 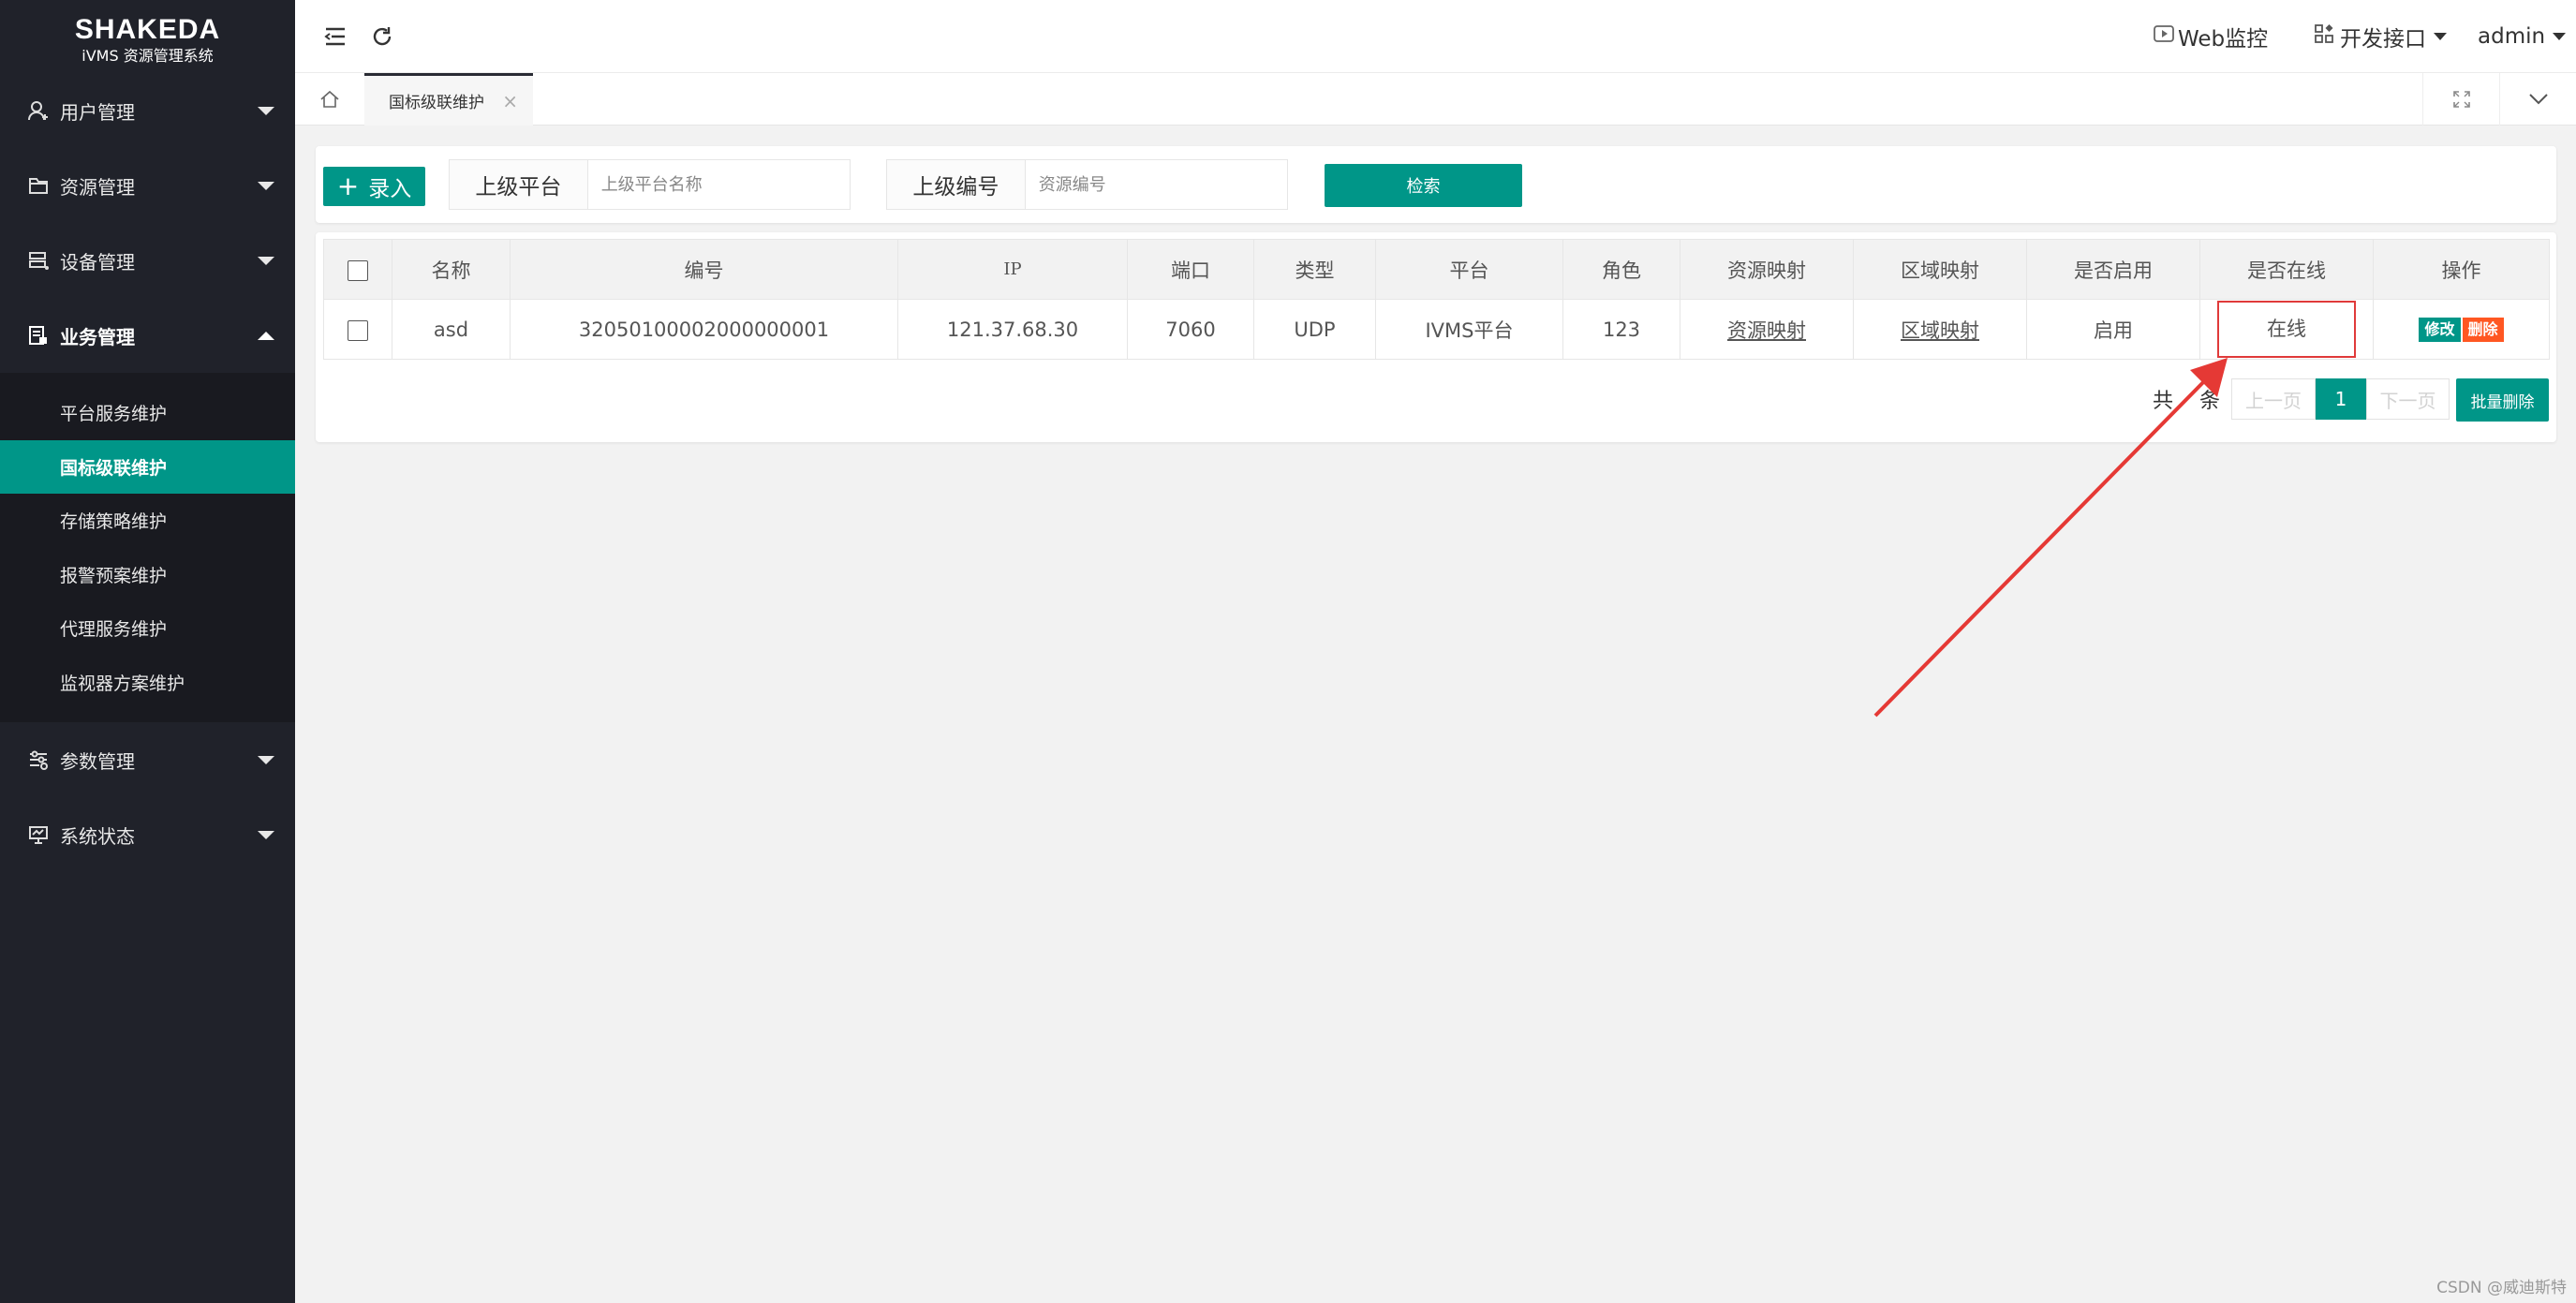 I want to click on cell-name: asd, so click(x=452, y=330).